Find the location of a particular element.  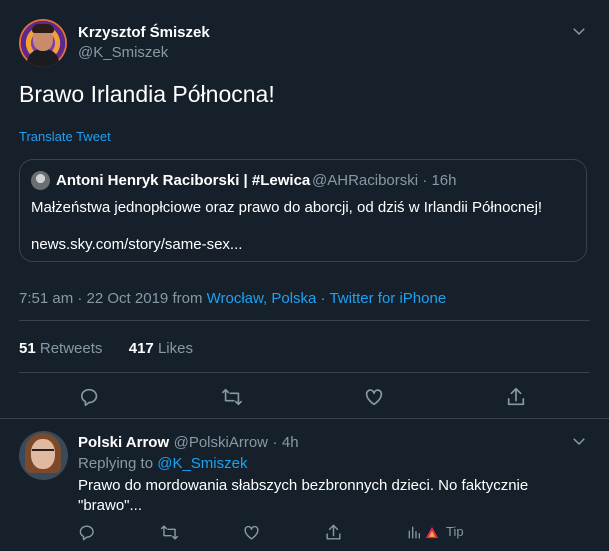

quoted-author-name: Antoni Henryk Raciborski | #Lewica is located at coordinates (183, 180).